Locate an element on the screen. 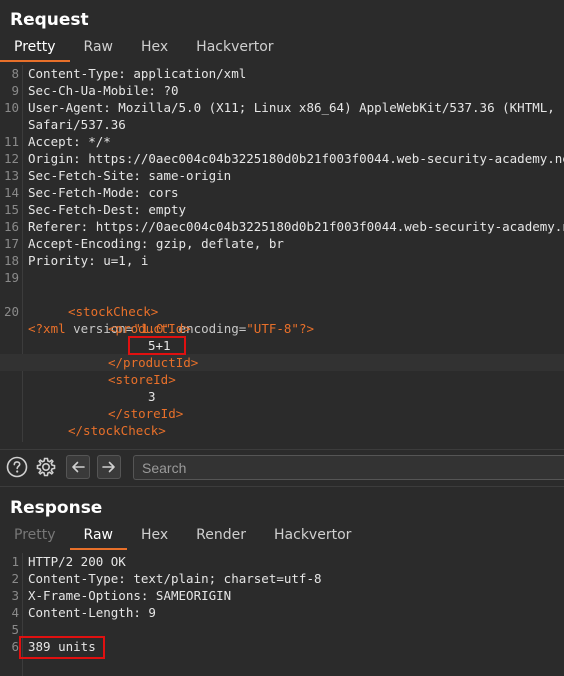 The height and width of the screenshot is (676, 564). request-title: Request is located at coordinates (49, 20).